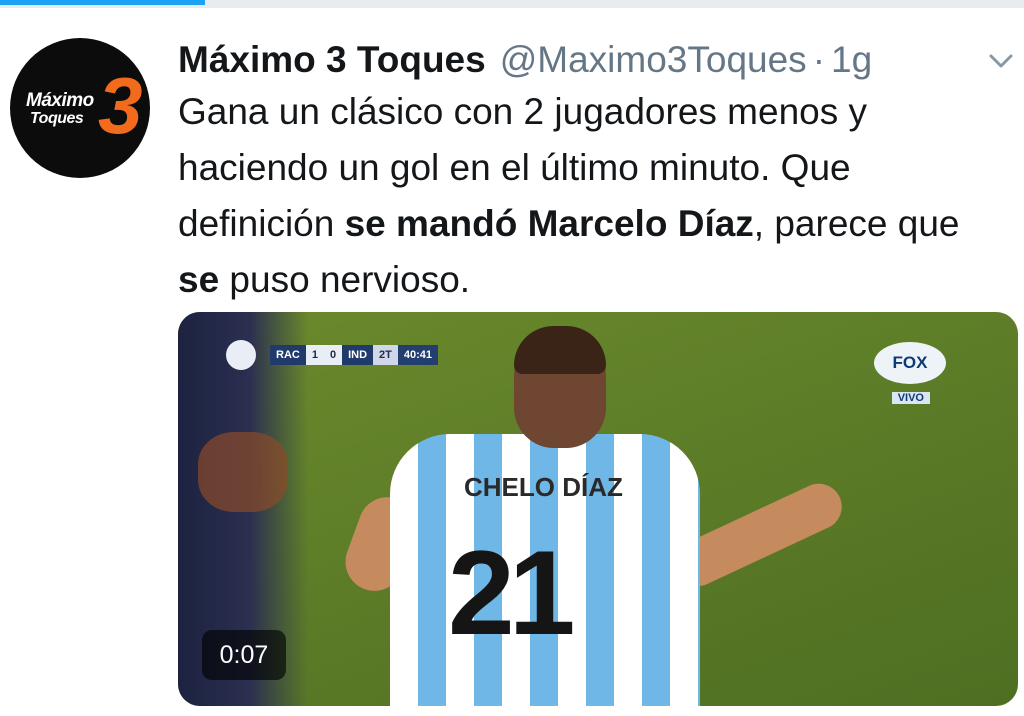 The width and height of the screenshot is (1024, 716). I want to click on broadcaster-logo: FOX, so click(910, 363).